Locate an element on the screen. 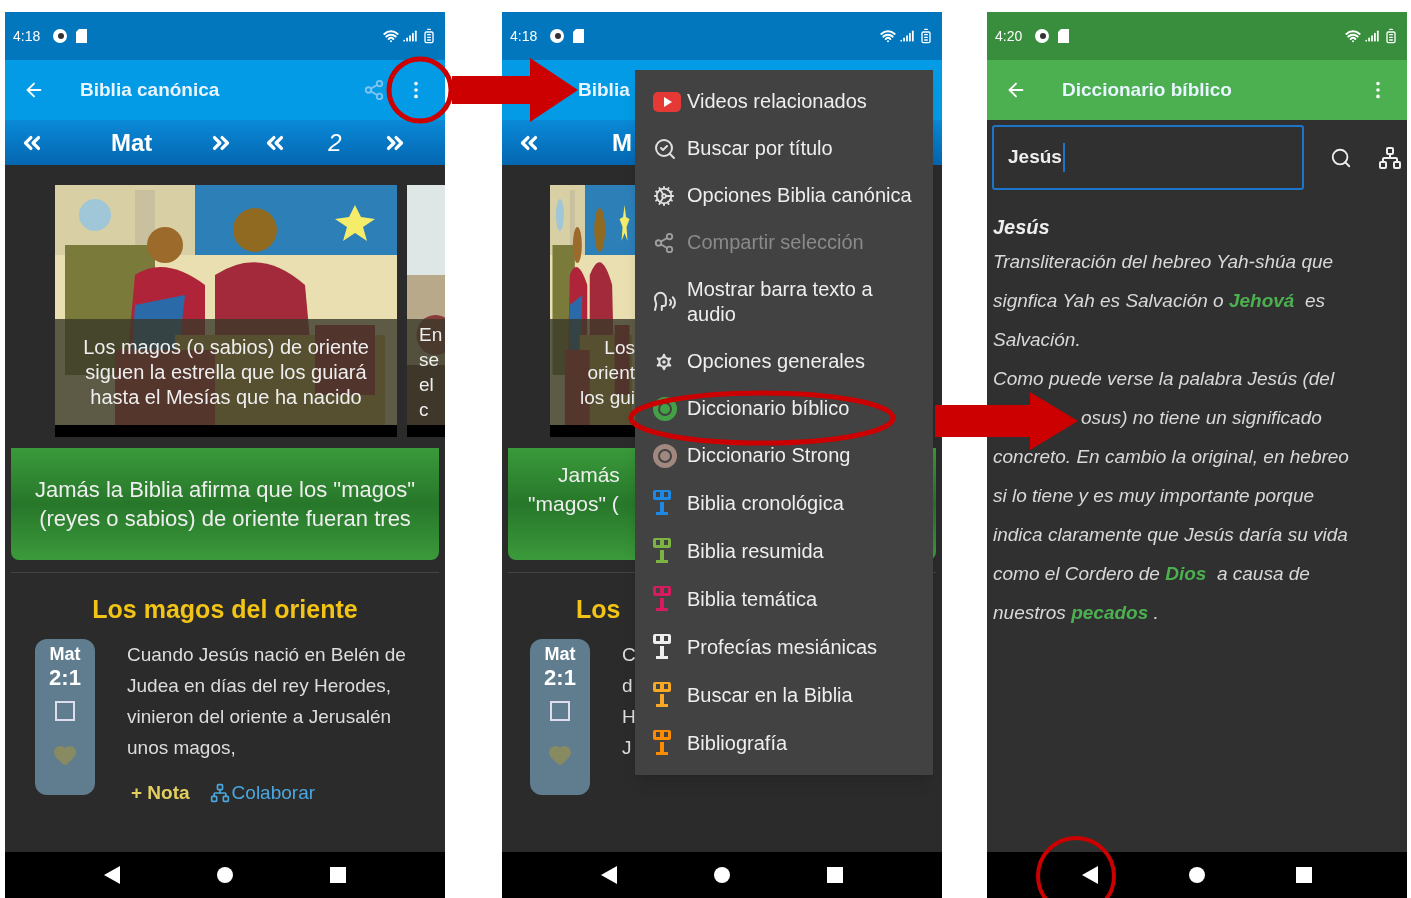 The height and width of the screenshot is (898, 1411). menu-item: Videos relacionados is located at coordinates (784, 101).